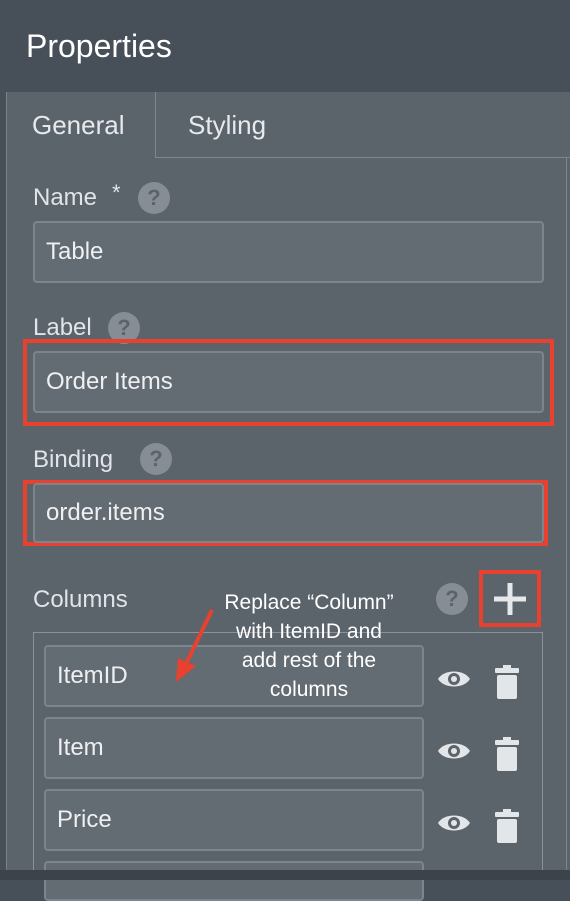  Describe the element at coordinates (116, 192) in the screenshot. I see `required-mark: *` at that location.